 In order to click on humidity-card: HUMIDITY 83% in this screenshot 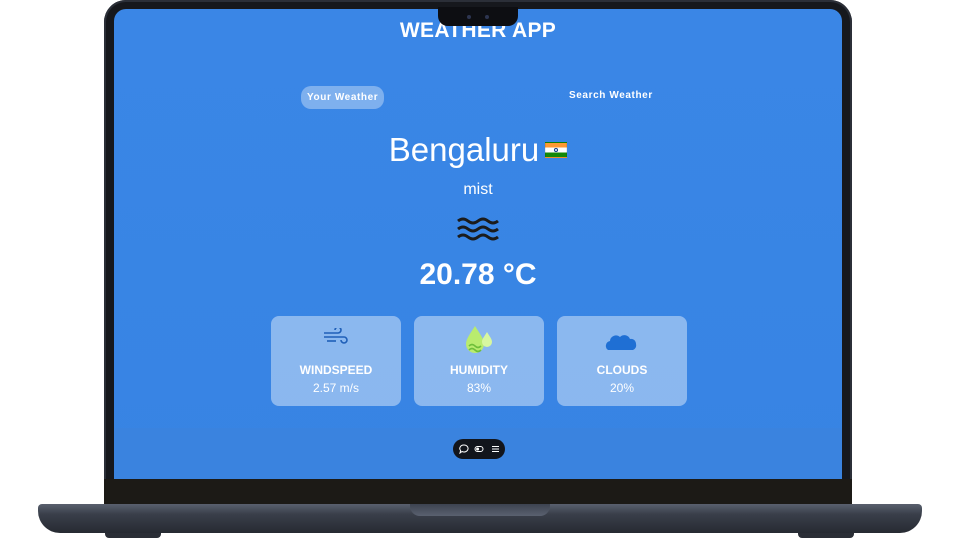, I will do `click(479, 361)`.